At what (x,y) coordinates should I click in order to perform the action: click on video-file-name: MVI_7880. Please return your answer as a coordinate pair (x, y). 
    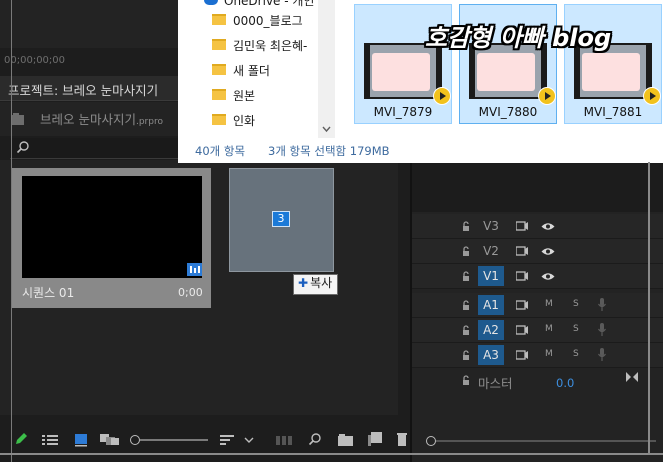
    Looking at the image, I should click on (508, 112).